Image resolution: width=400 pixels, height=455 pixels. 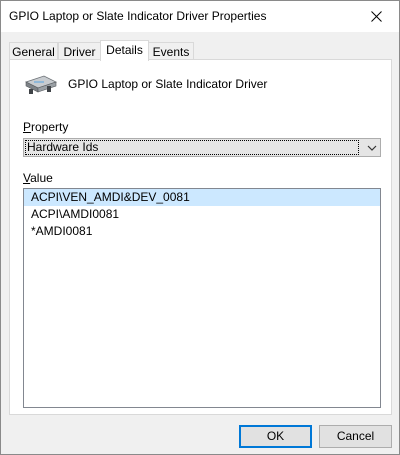 What do you see at coordinates (275, 436) in the screenshot?
I see `ok-button: OK` at bounding box center [275, 436].